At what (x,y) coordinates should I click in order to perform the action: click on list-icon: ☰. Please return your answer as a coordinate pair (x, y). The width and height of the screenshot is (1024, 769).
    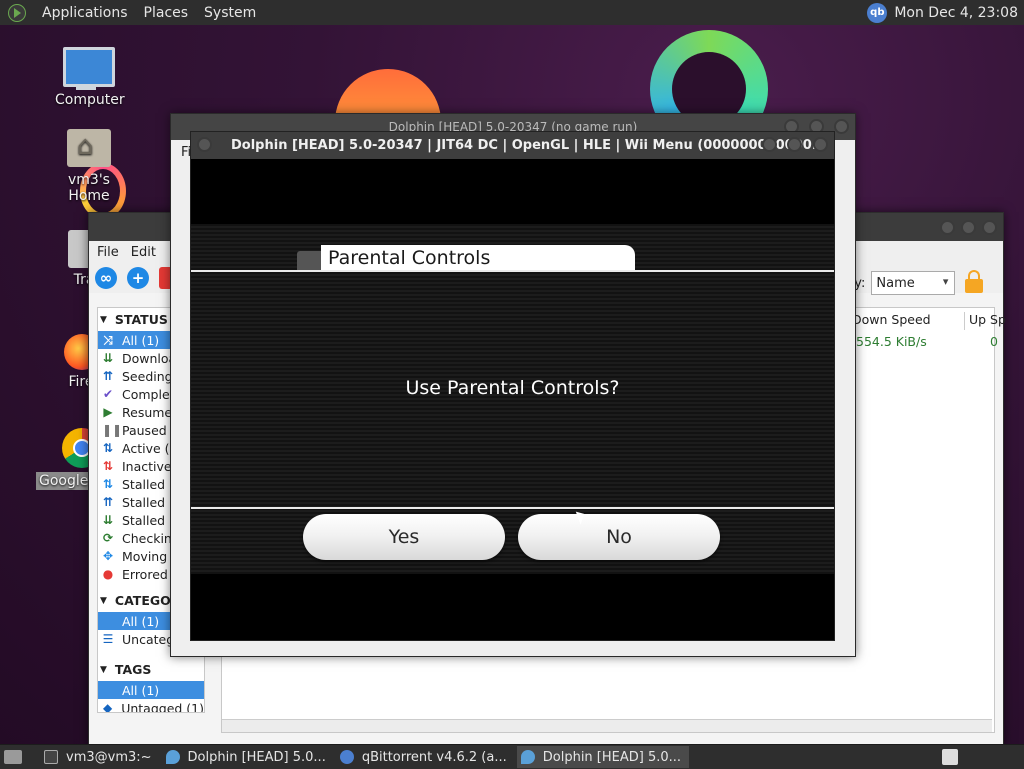
    Looking at the image, I should click on (108, 639).